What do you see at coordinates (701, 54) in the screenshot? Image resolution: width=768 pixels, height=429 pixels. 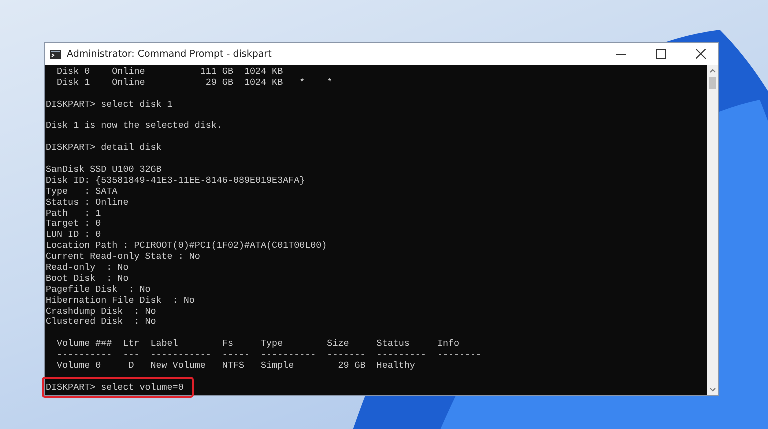 I see `close-icon` at bounding box center [701, 54].